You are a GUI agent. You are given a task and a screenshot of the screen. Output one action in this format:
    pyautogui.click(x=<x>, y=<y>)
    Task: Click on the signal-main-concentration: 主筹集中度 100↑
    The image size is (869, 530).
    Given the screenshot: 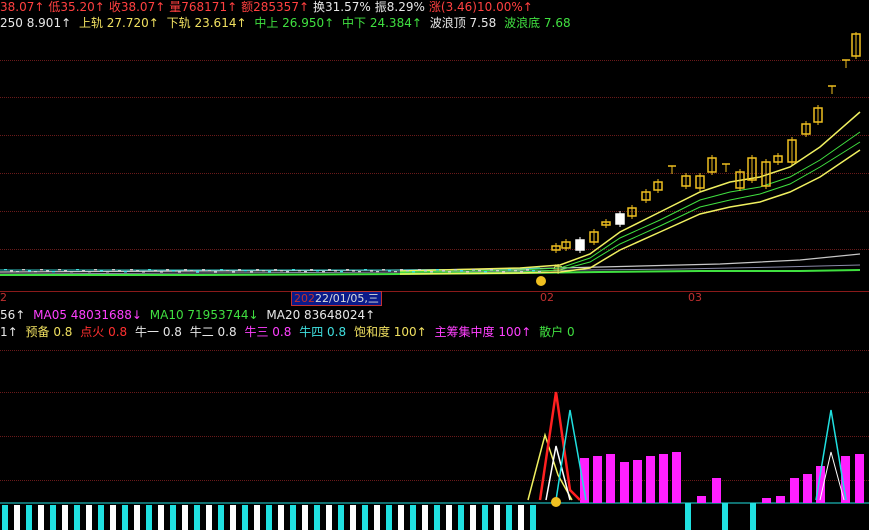 What is the action you would take?
    pyautogui.click(x=483, y=332)
    